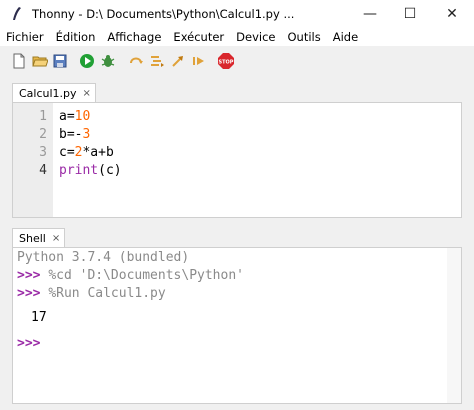 The width and height of the screenshot is (474, 410). I want to click on code-line: b=-3, so click(74, 134).